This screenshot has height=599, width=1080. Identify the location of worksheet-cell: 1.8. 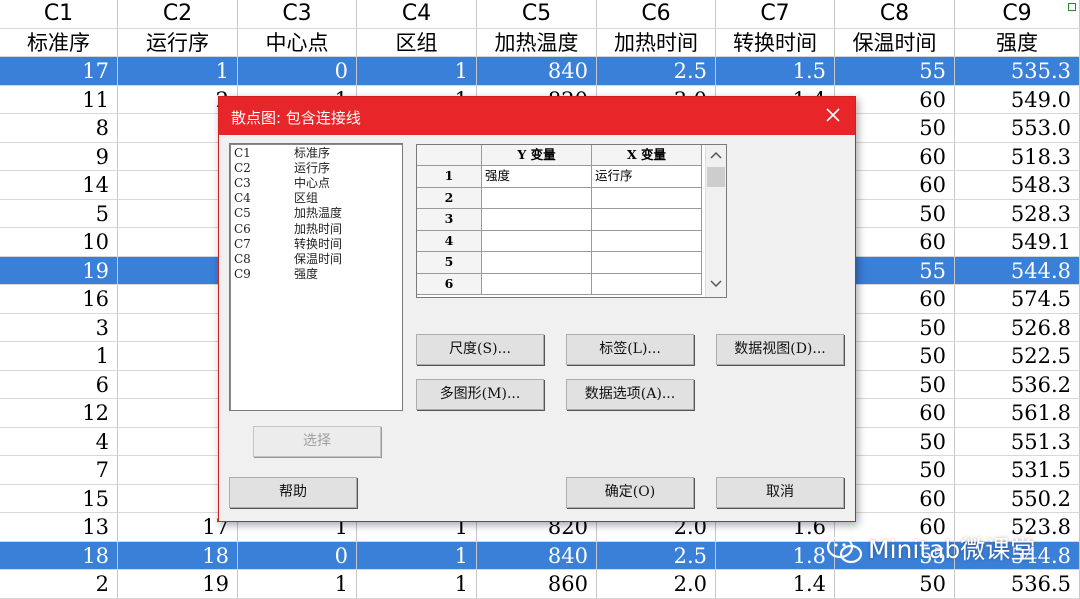
(775, 555).